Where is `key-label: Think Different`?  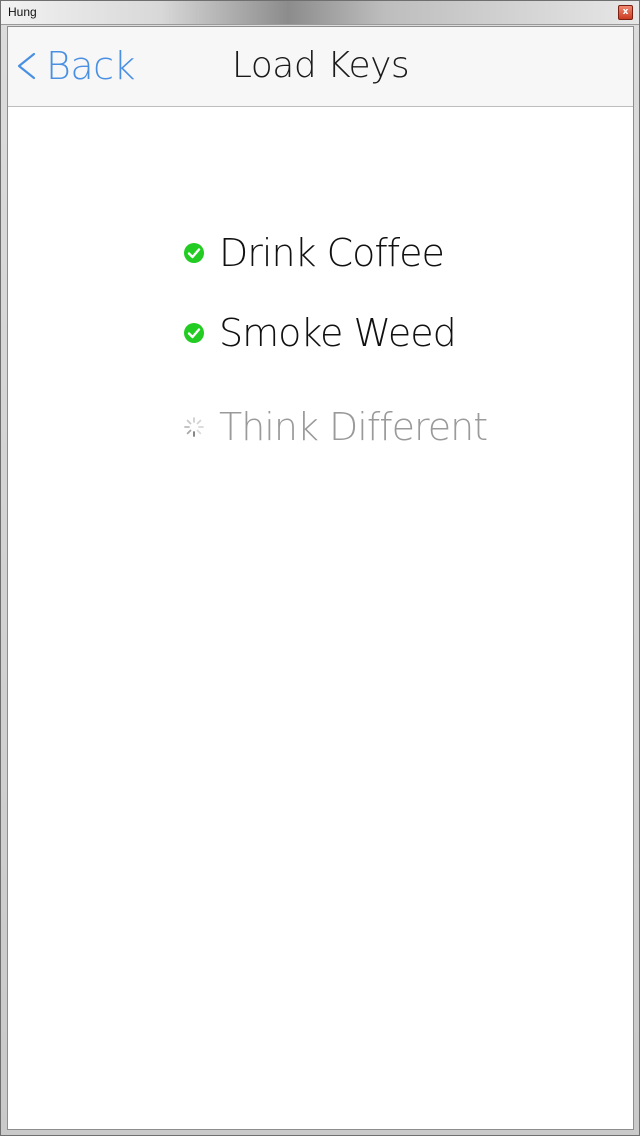 key-label: Think Different is located at coordinates (353, 427).